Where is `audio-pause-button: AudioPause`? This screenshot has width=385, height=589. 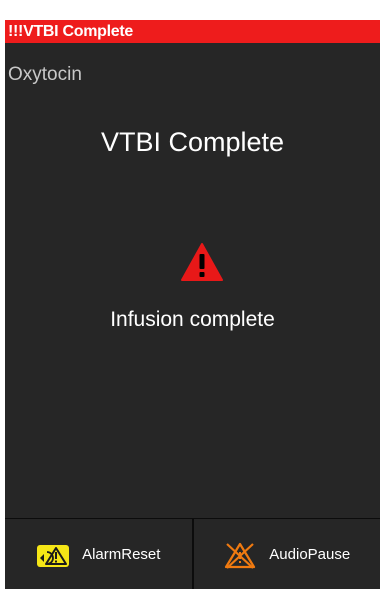
audio-pause-button: AudioPause is located at coordinates (286, 554).